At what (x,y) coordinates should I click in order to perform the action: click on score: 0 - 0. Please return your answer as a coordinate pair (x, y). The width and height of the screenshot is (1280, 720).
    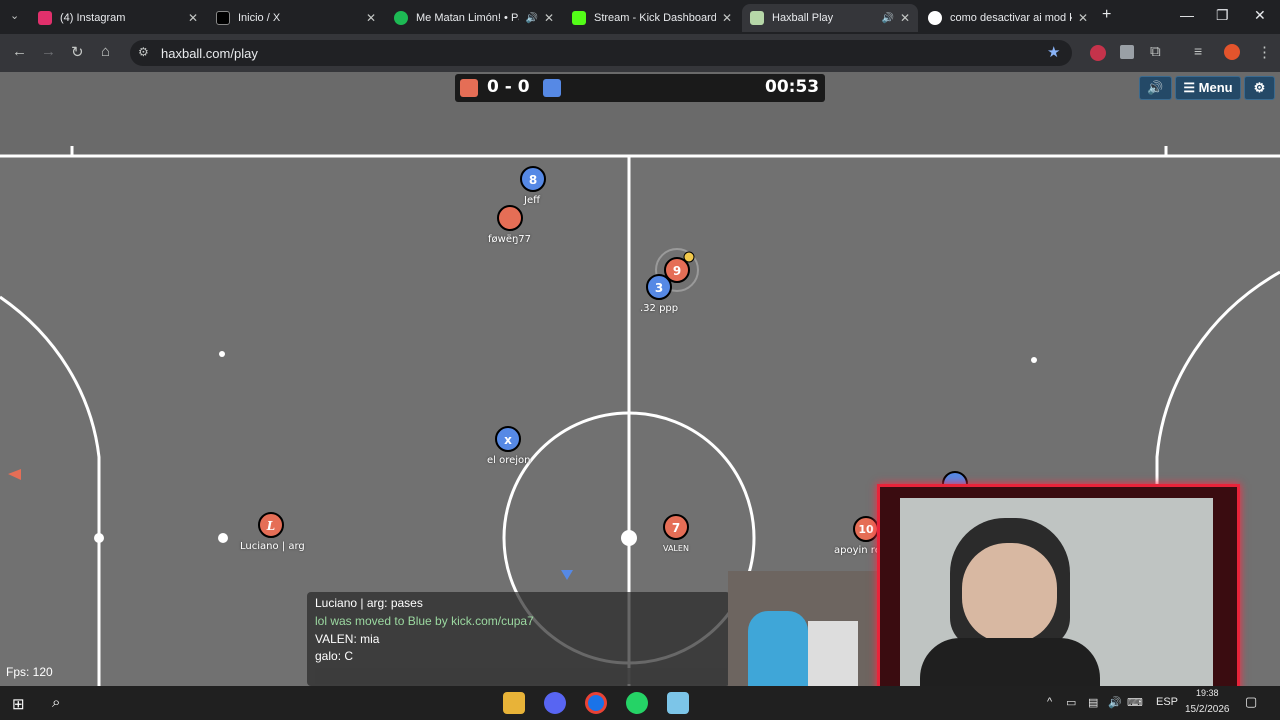
    Looking at the image, I should click on (508, 87).